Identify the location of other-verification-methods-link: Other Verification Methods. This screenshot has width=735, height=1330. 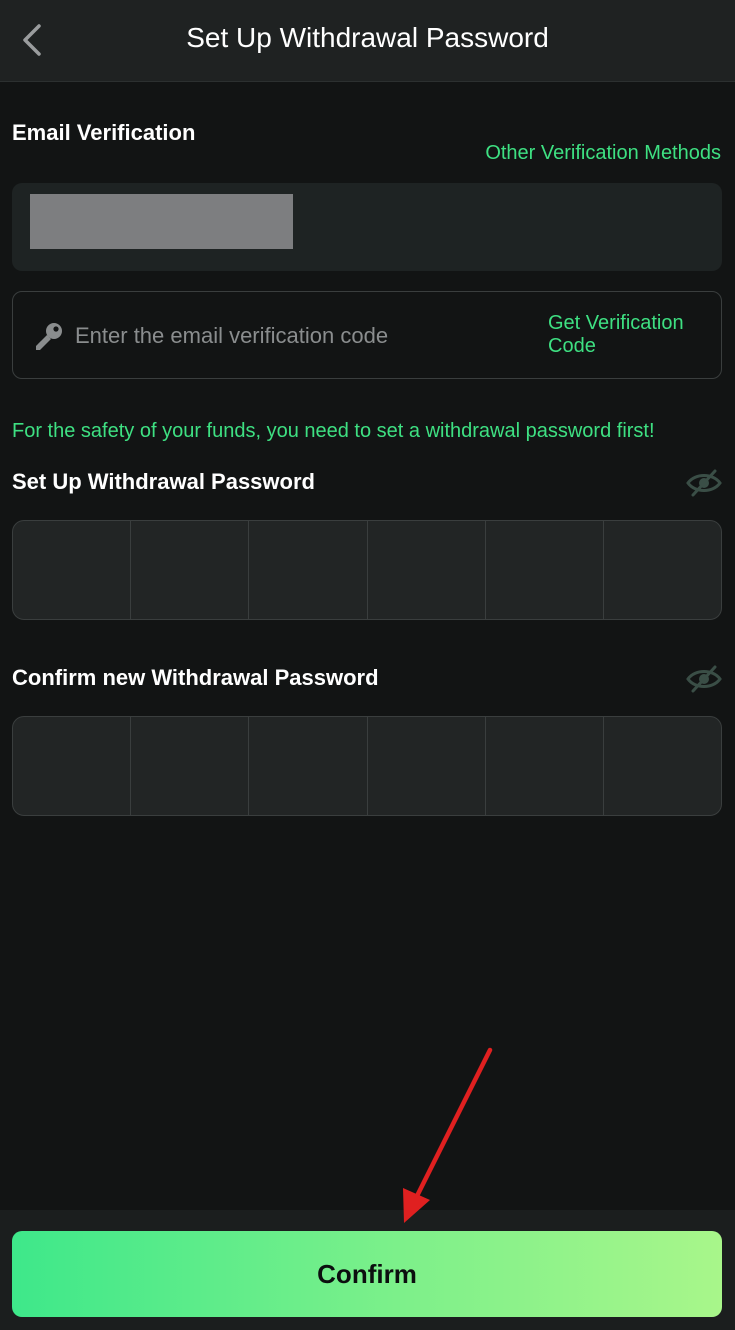
(603, 153).